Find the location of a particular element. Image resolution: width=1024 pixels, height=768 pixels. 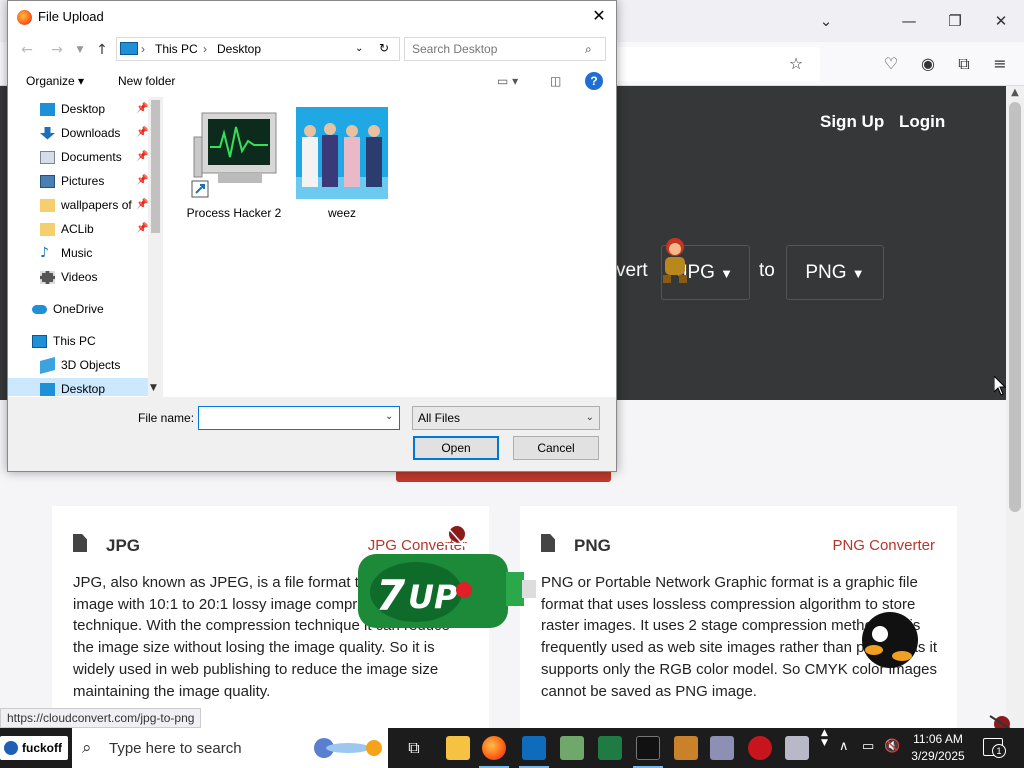

to-format-select: PNG ▼ is located at coordinates (835, 272).